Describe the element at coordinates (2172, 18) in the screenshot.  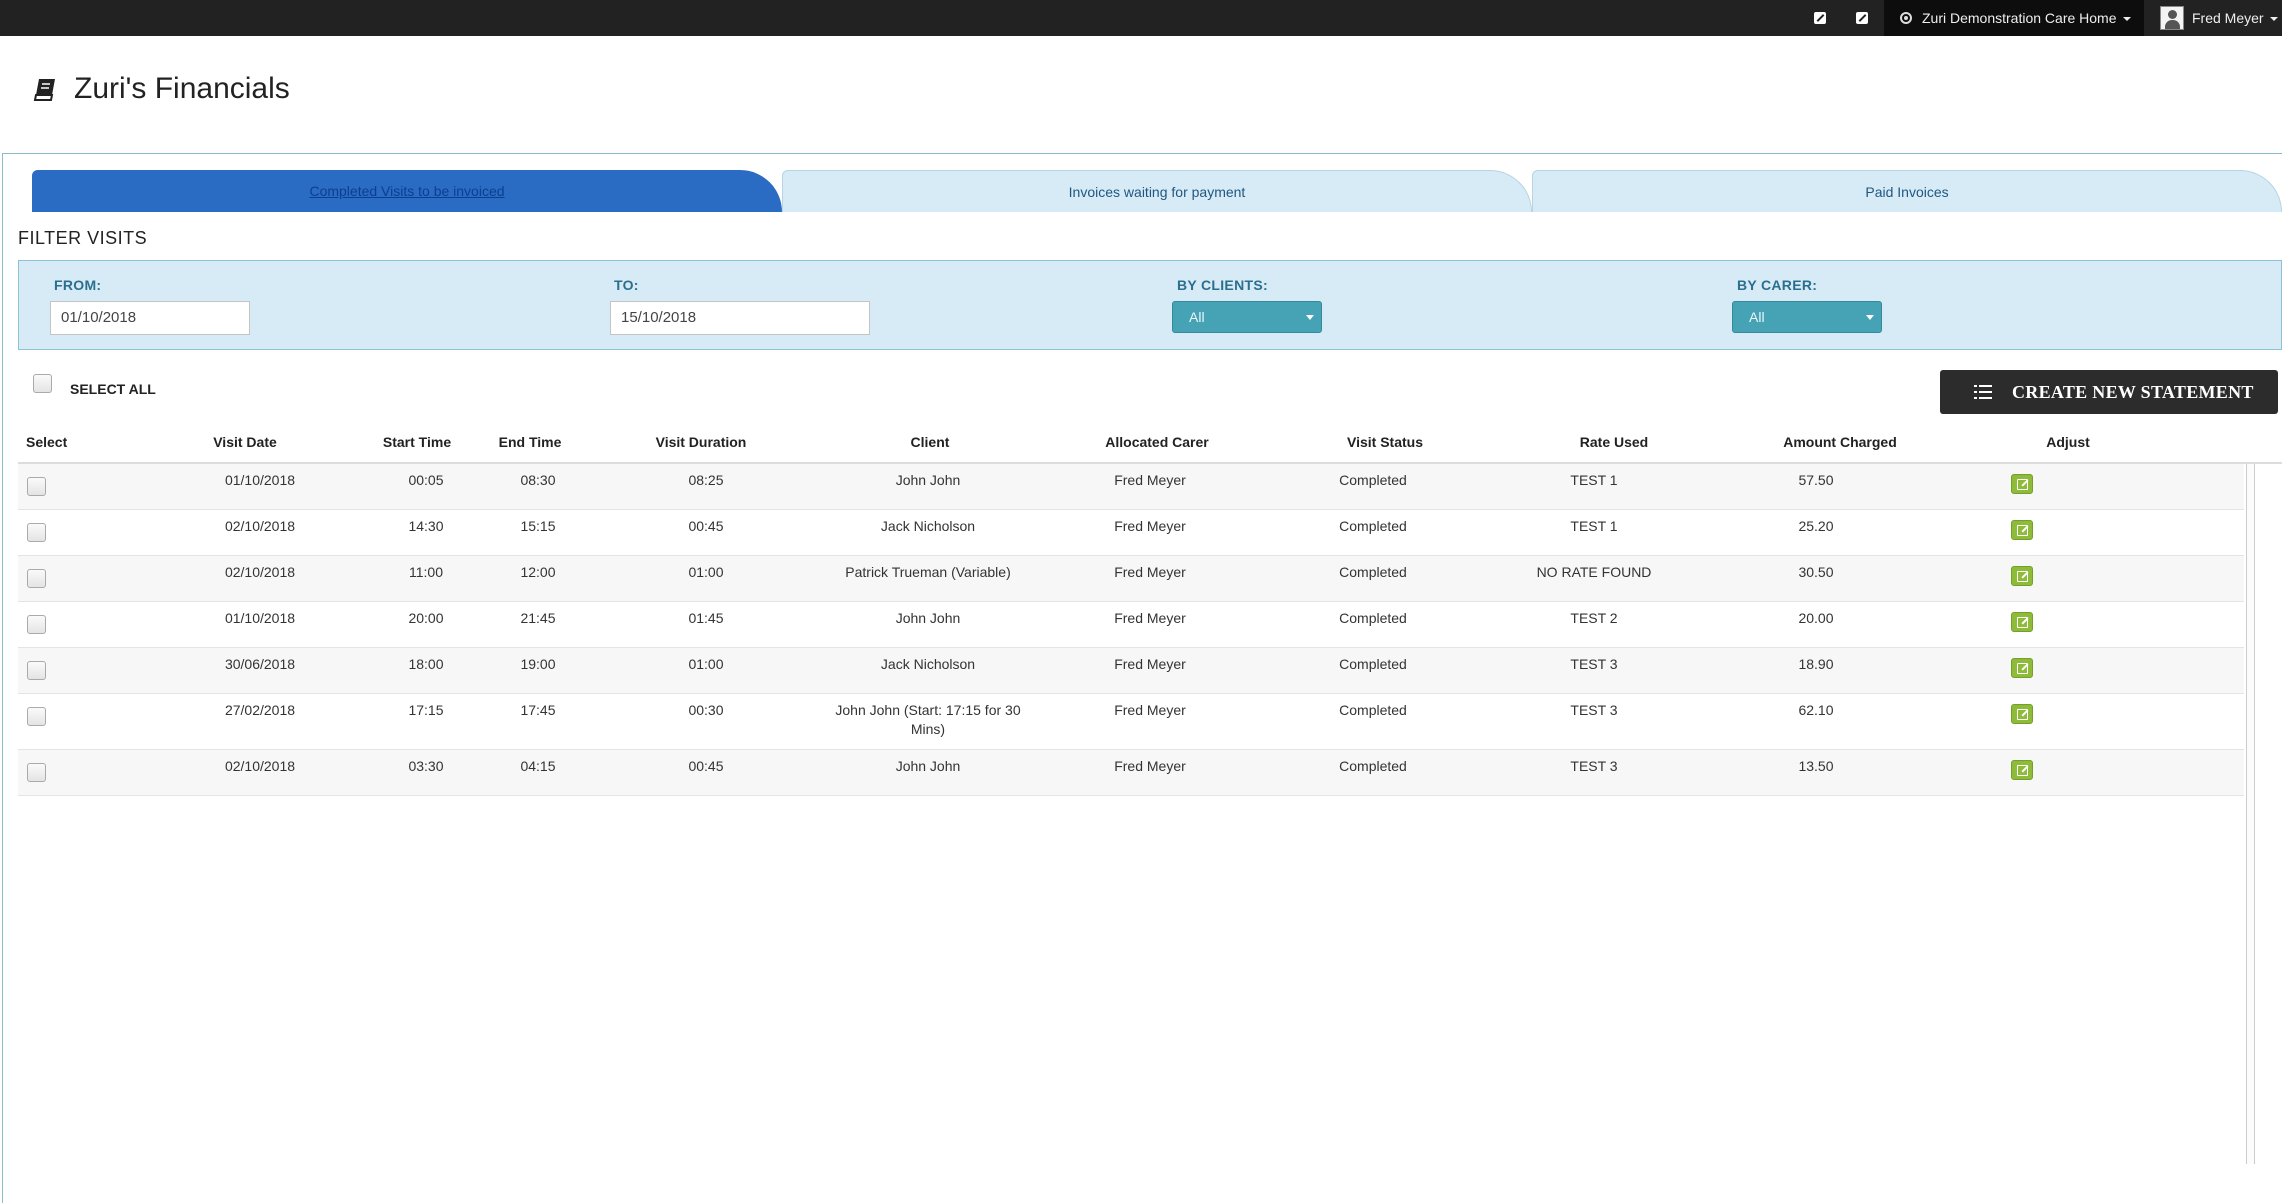
I see `avatar` at that location.